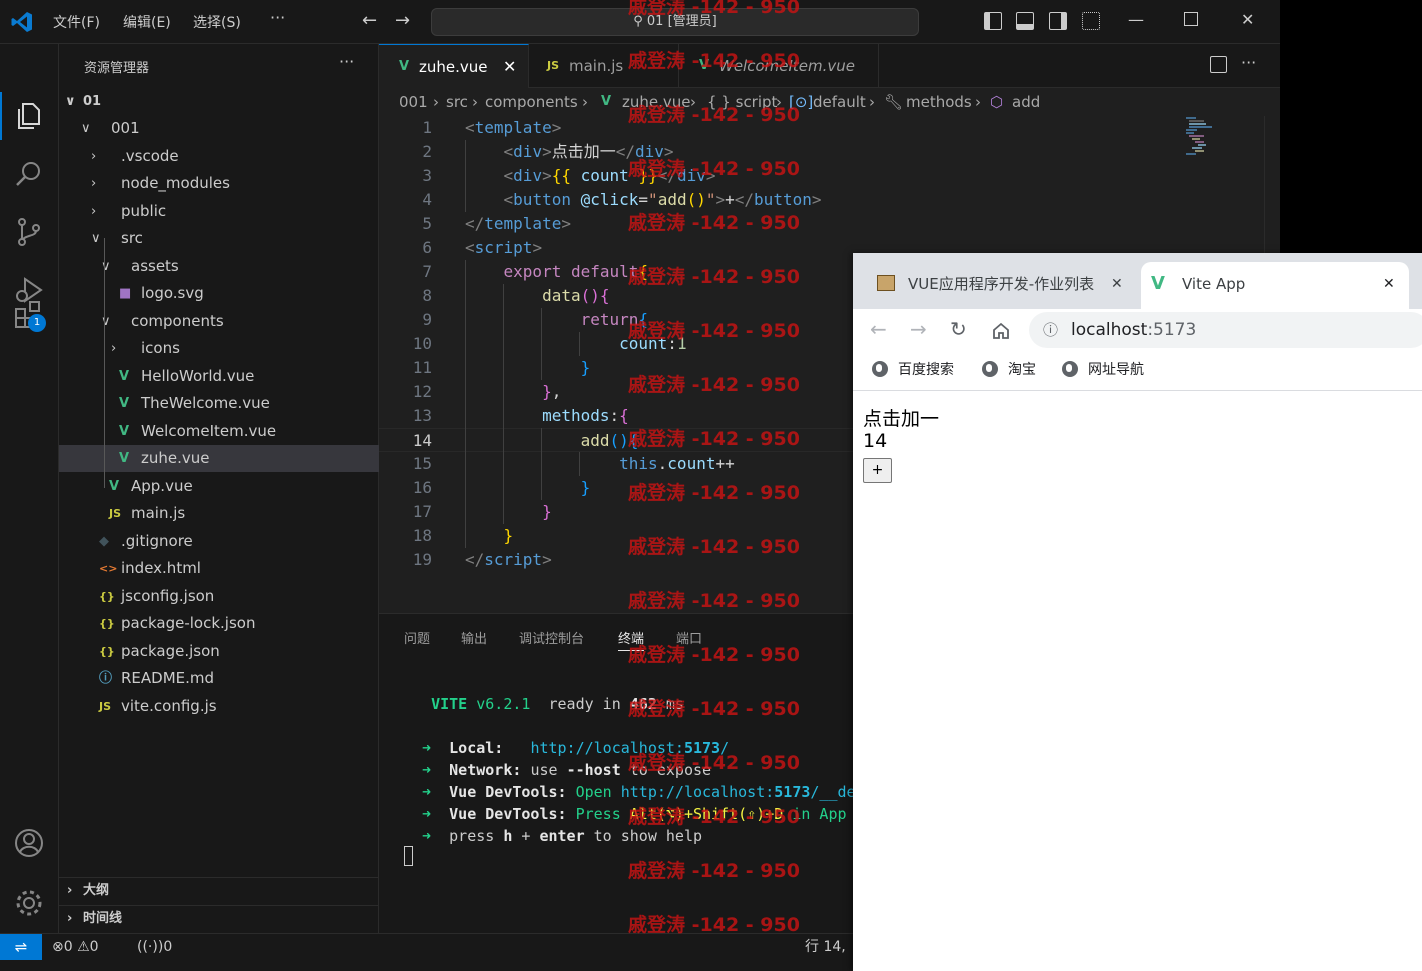  What do you see at coordinates (408, 856) in the screenshot?
I see `terminal-cursor` at bounding box center [408, 856].